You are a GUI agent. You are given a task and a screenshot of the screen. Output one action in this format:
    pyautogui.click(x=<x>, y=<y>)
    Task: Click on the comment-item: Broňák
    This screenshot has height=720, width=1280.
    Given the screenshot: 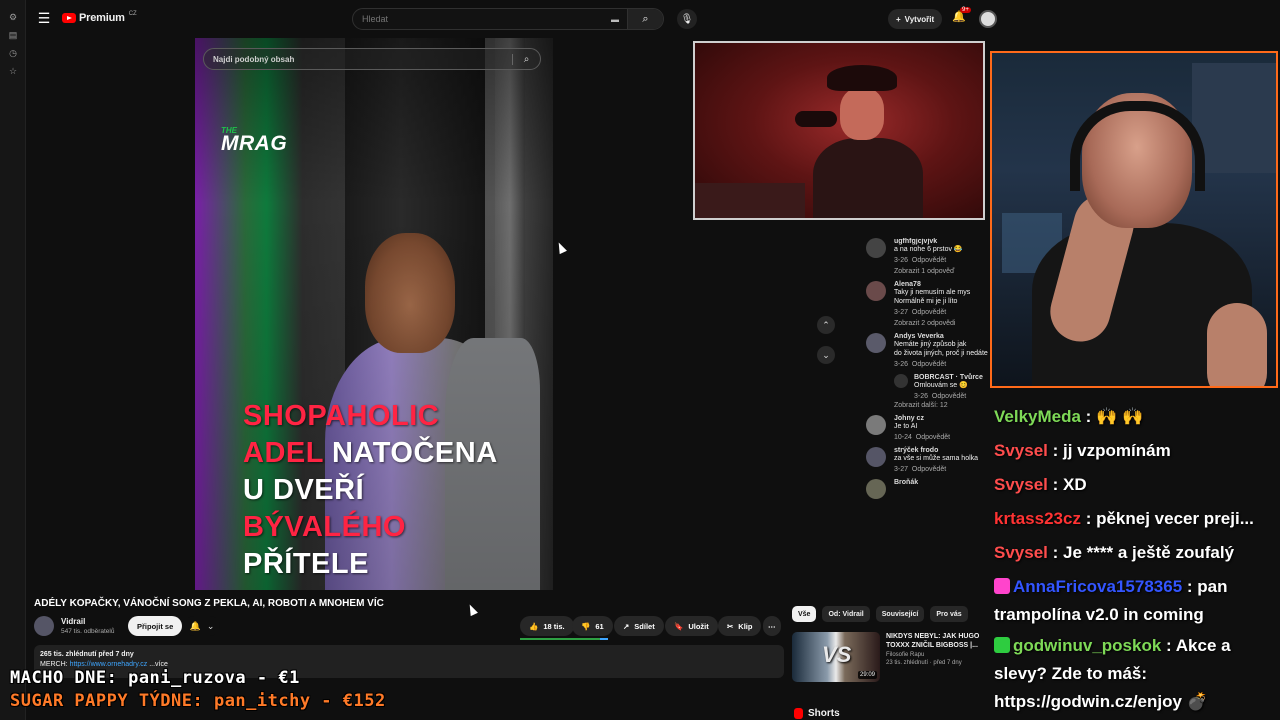 What is the action you would take?
    pyautogui.click(x=927, y=489)
    